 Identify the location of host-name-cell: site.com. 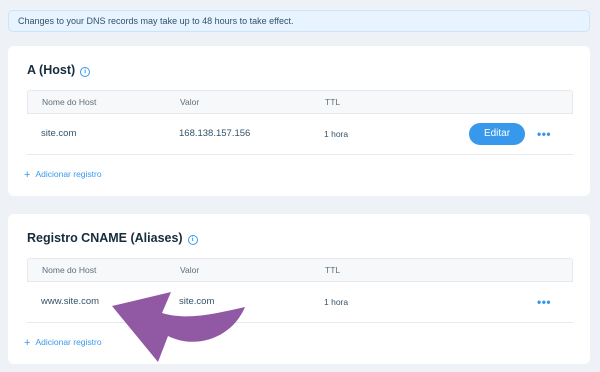
(59, 133).